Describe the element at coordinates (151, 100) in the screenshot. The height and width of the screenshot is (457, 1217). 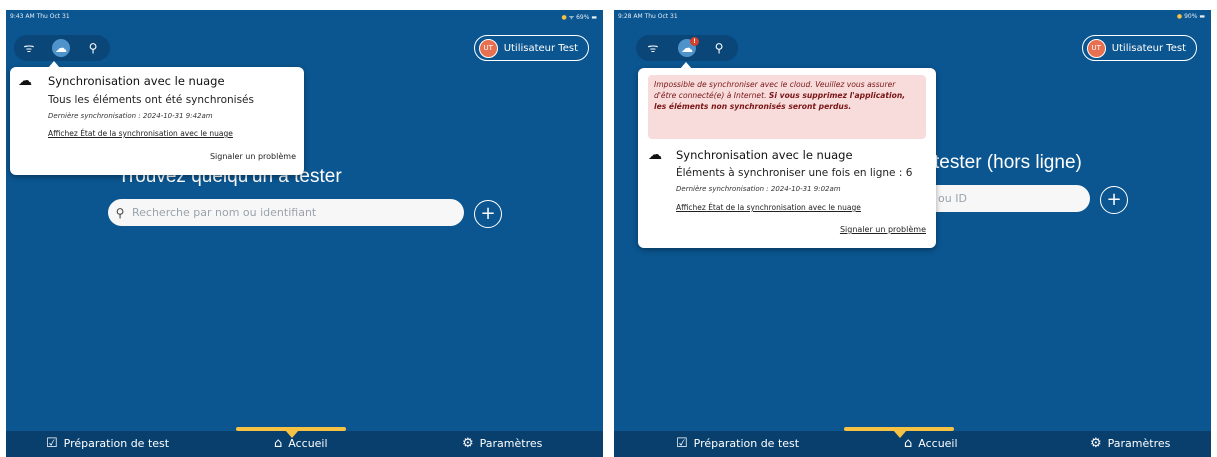
I see `popup-status: Tous les éléments ont été synchronisés` at that location.